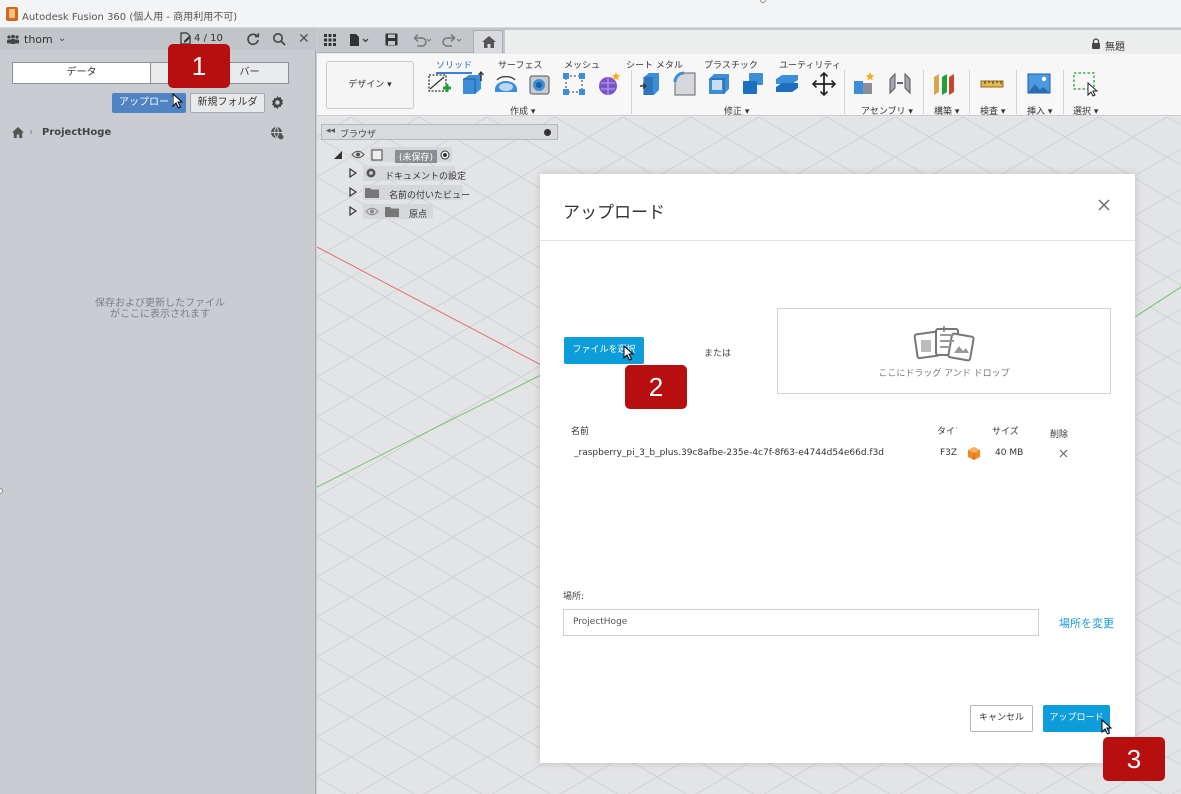 The width and height of the screenshot is (1181, 794). I want to click on panel-splitter-handle, so click(1, 491).